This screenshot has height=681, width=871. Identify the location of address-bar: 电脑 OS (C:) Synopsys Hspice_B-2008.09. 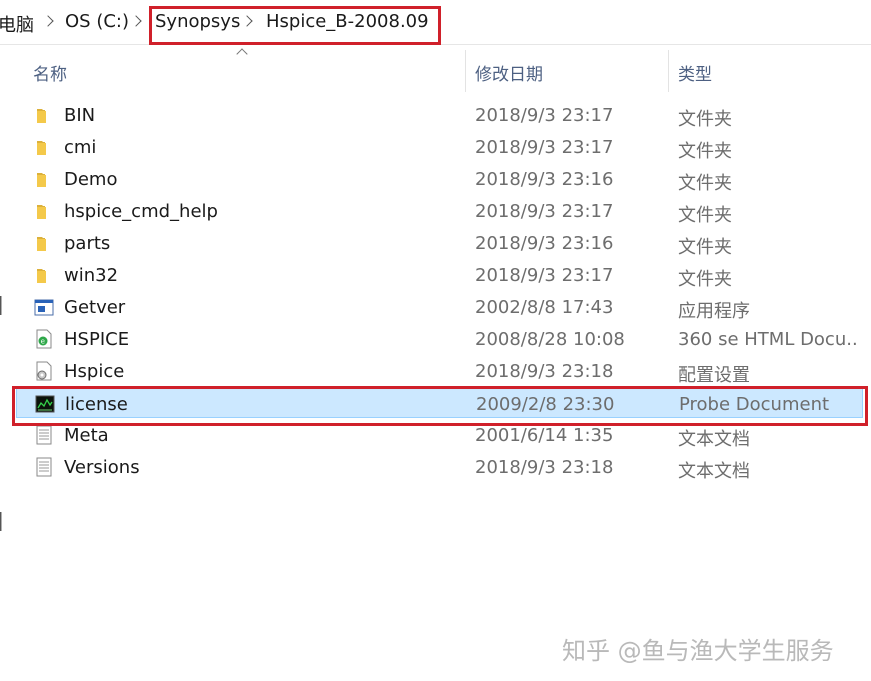
(435, 22).